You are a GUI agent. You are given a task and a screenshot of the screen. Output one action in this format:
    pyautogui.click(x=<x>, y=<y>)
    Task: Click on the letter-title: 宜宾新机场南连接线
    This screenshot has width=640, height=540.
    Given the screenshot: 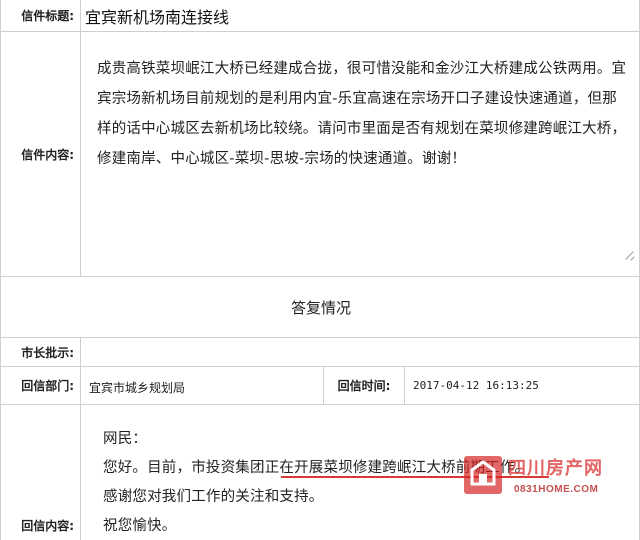 What is the action you would take?
    pyautogui.click(x=157, y=17)
    